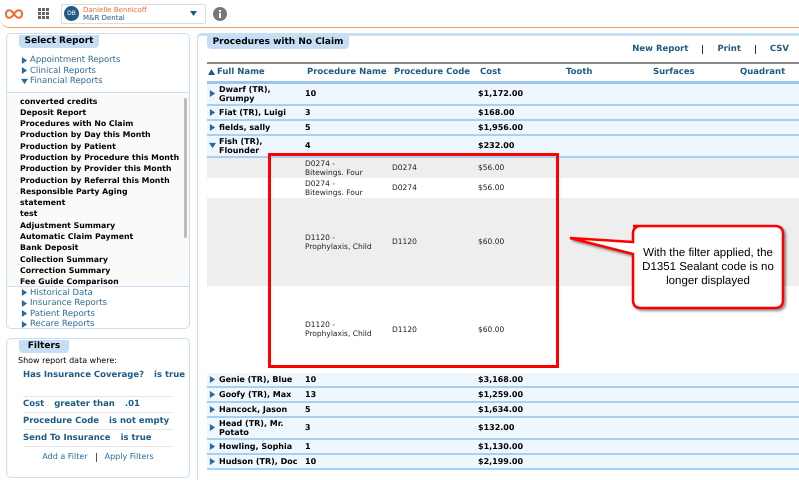 The height and width of the screenshot is (480, 799). I want to click on panel-title: Select Report, so click(59, 41).